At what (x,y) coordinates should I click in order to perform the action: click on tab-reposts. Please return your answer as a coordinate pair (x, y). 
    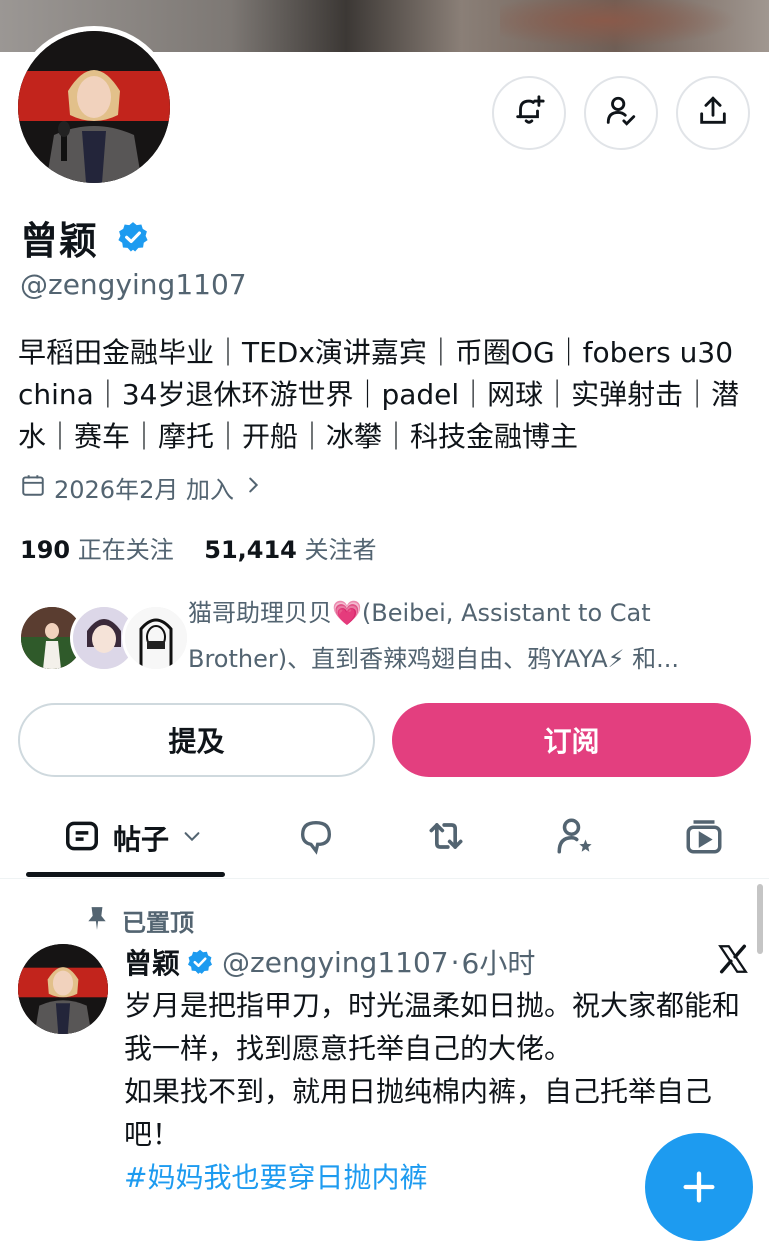
    Looking at the image, I should click on (446, 838).